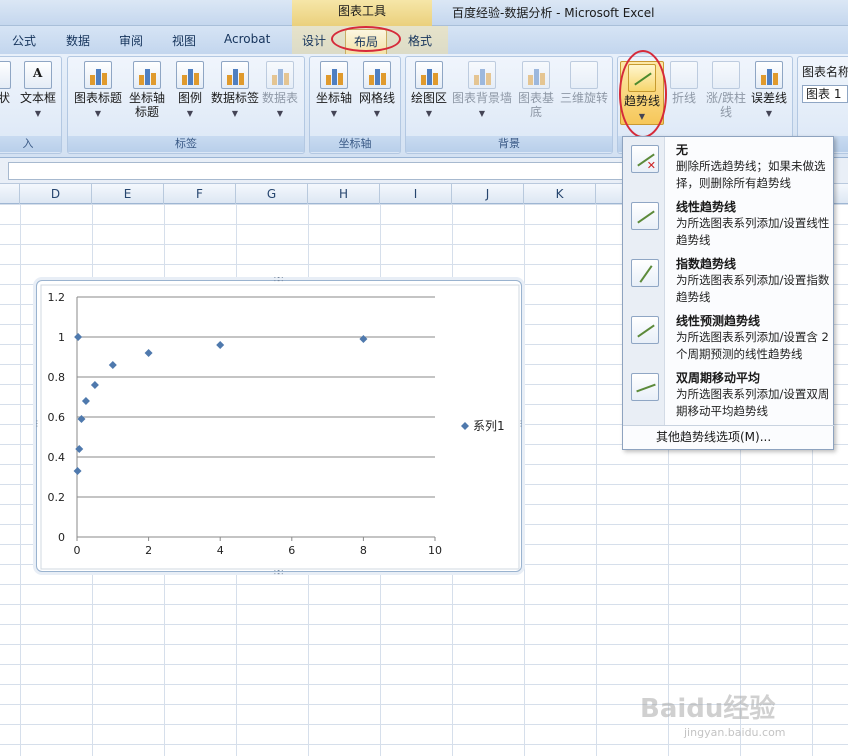 The image size is (848, 756). I want to click on formula-input, so click(316, 171).